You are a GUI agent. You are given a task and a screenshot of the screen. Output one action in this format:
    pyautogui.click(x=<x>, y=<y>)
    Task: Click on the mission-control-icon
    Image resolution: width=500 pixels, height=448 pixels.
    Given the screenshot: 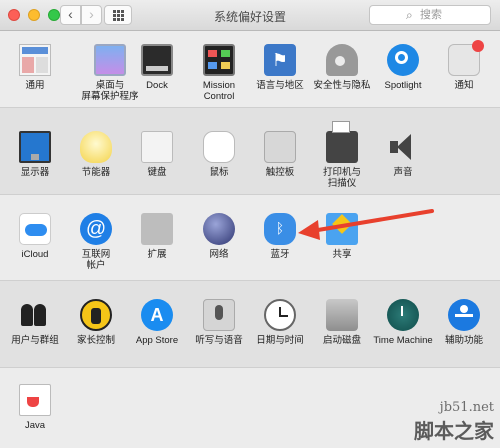 What is the action you would take?
    pyautogui.click(x=219, y=60)
    